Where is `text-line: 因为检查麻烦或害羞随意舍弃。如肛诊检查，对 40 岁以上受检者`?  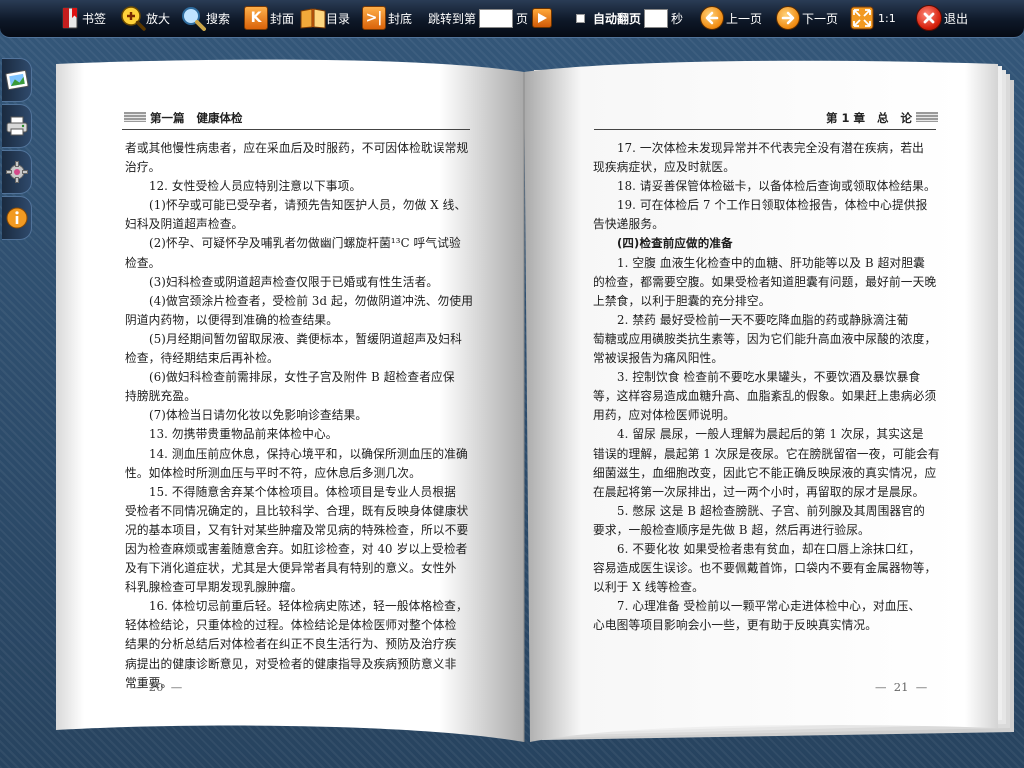
text-line: 因为检查麻烦或害羞随意舍弃。如肛诊检查，对 40 岁以上受检者 is located at coordinates (296, 548).